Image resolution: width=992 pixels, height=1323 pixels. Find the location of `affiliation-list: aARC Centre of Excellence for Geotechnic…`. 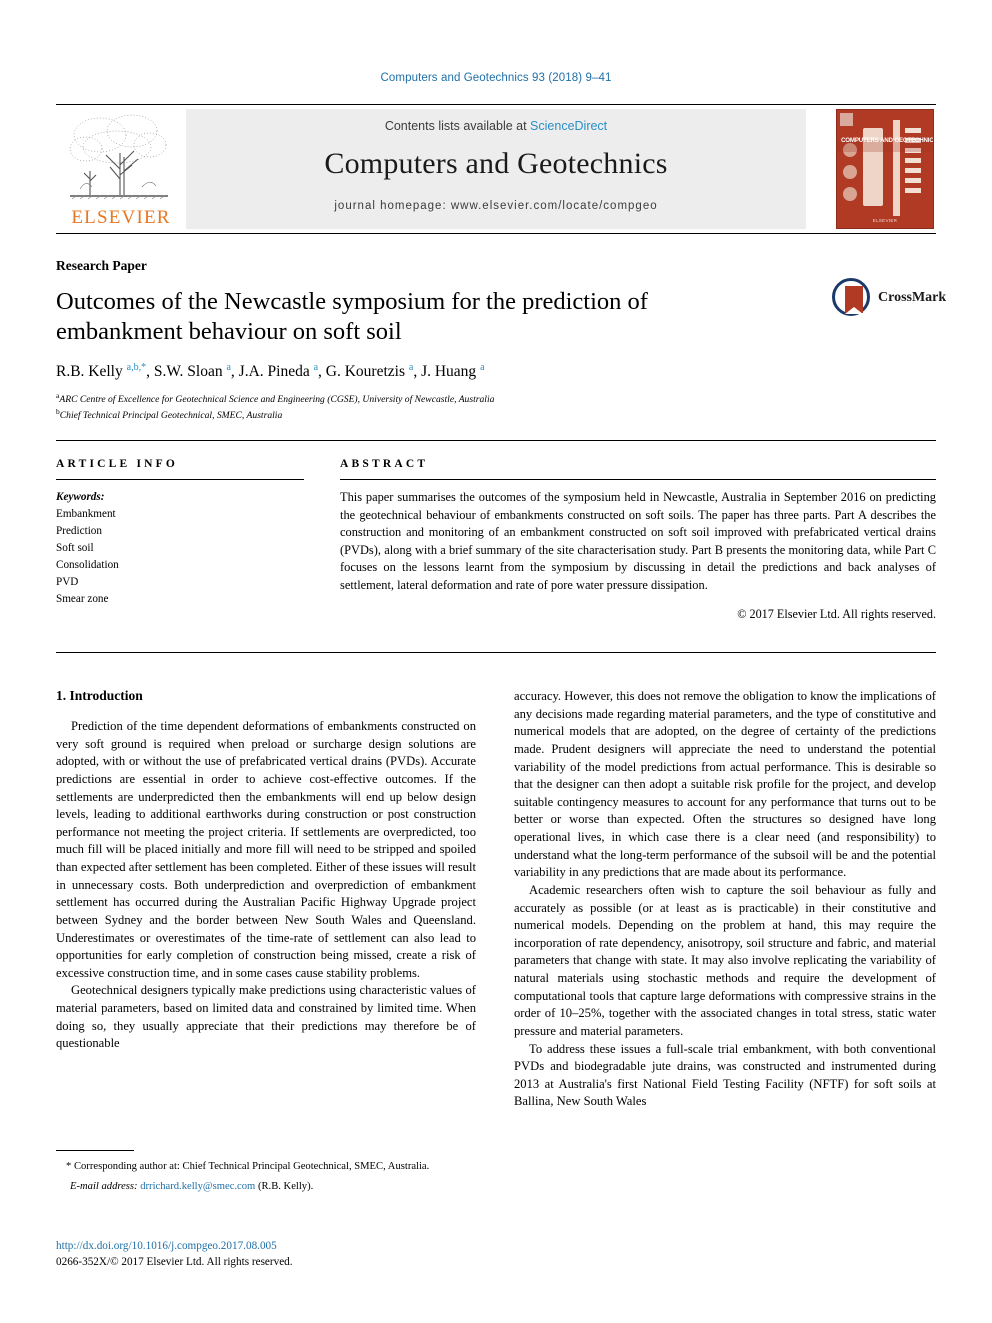

affiliation-list: aARC Centre of Excellence for Geotechnic… is located at coordinates (446, 407).